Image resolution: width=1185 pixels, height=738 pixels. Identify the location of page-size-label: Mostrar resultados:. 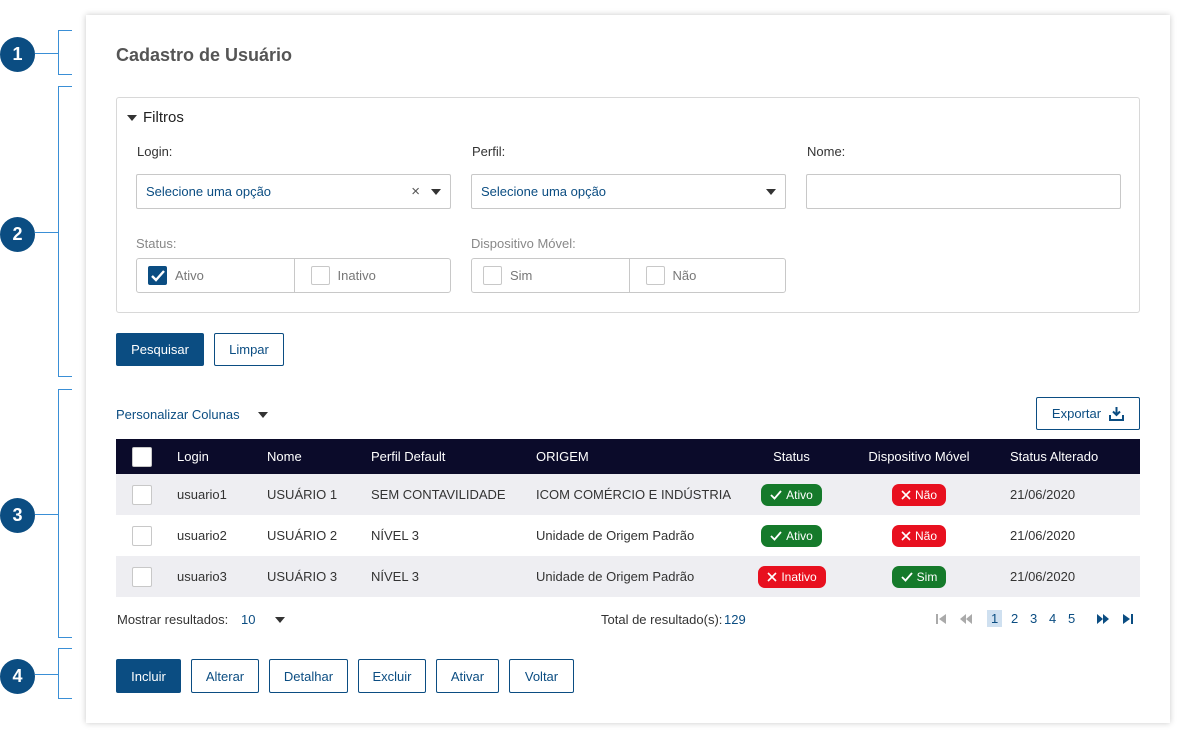
(173, 619).